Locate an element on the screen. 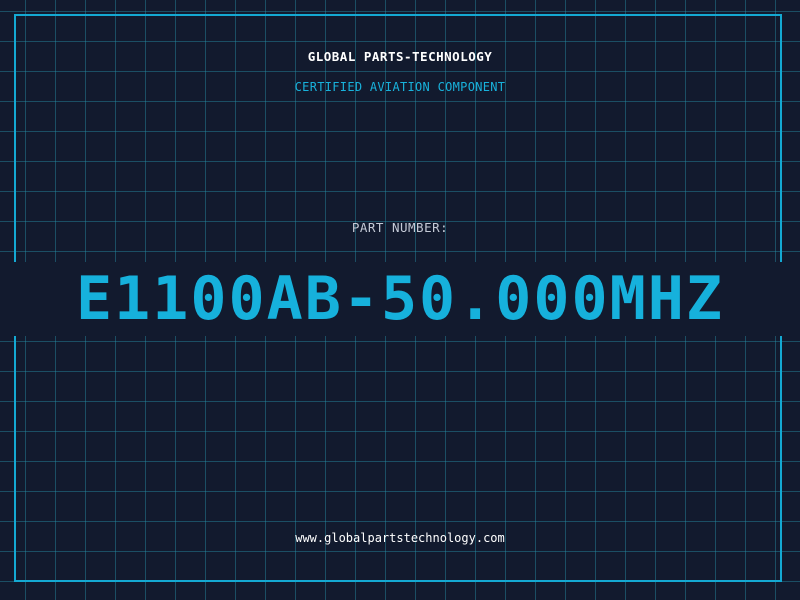 Image resolution: width=800 pixels, height=600 pixels. part-number-value: E1100AB-50.000MHZ is located at coordinates (400, 299).